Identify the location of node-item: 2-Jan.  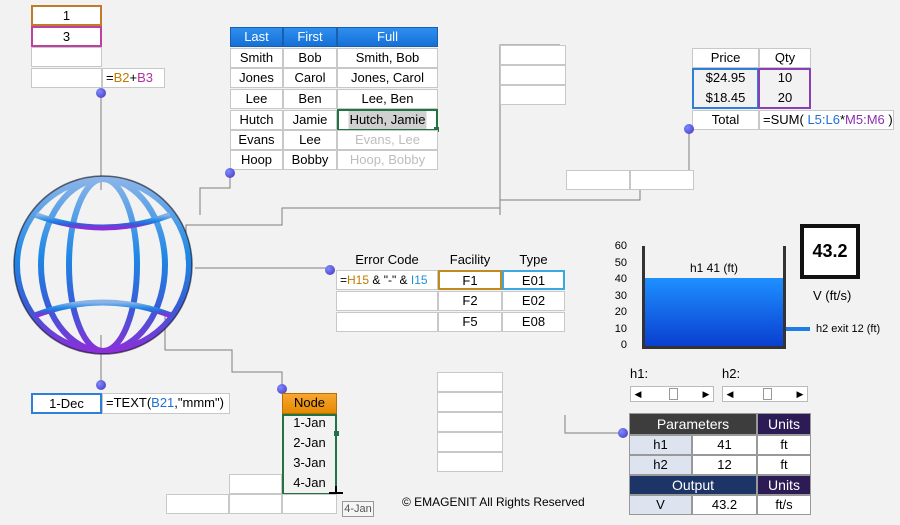
(309, 444).